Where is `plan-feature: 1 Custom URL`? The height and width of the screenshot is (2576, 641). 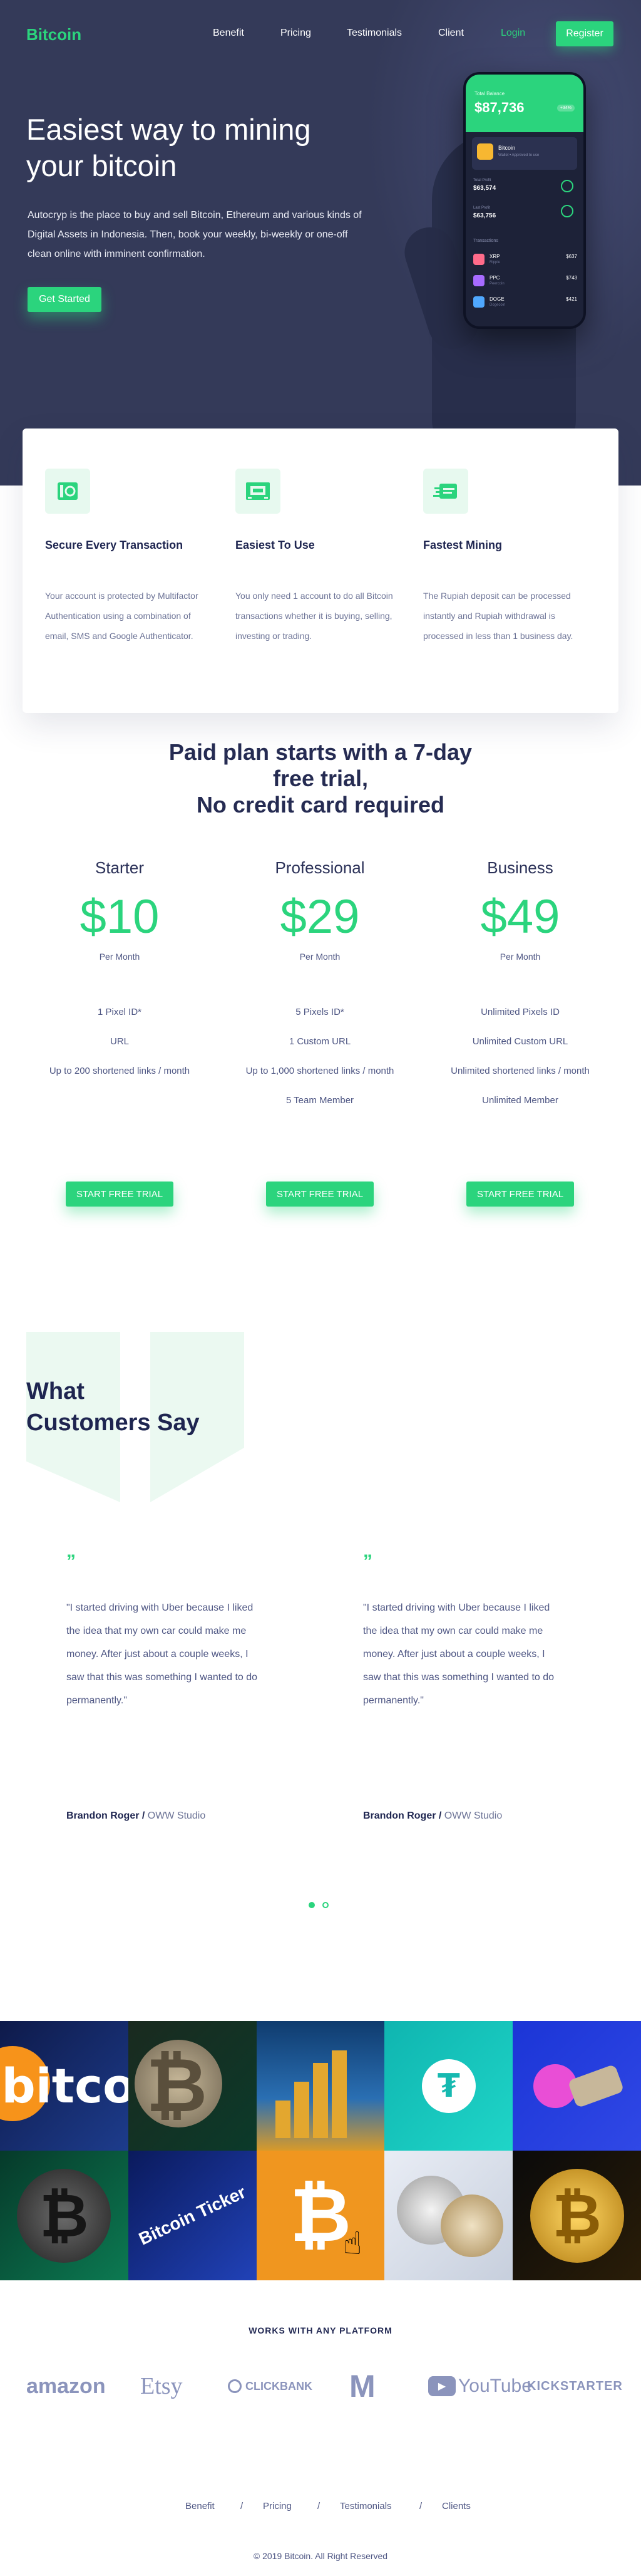
plan-feature: 1 Custom URL is located at coordinates (320, 1041).